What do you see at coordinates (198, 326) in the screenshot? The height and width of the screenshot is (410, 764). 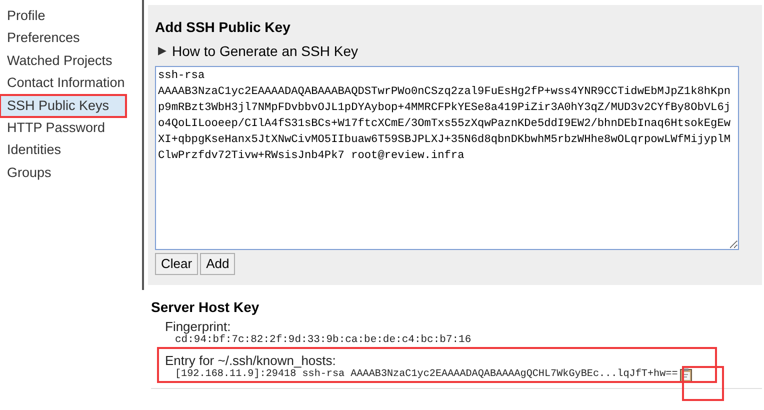 I see `fingerprint-label: Fingerprint:` at bounding box center [198, 326].